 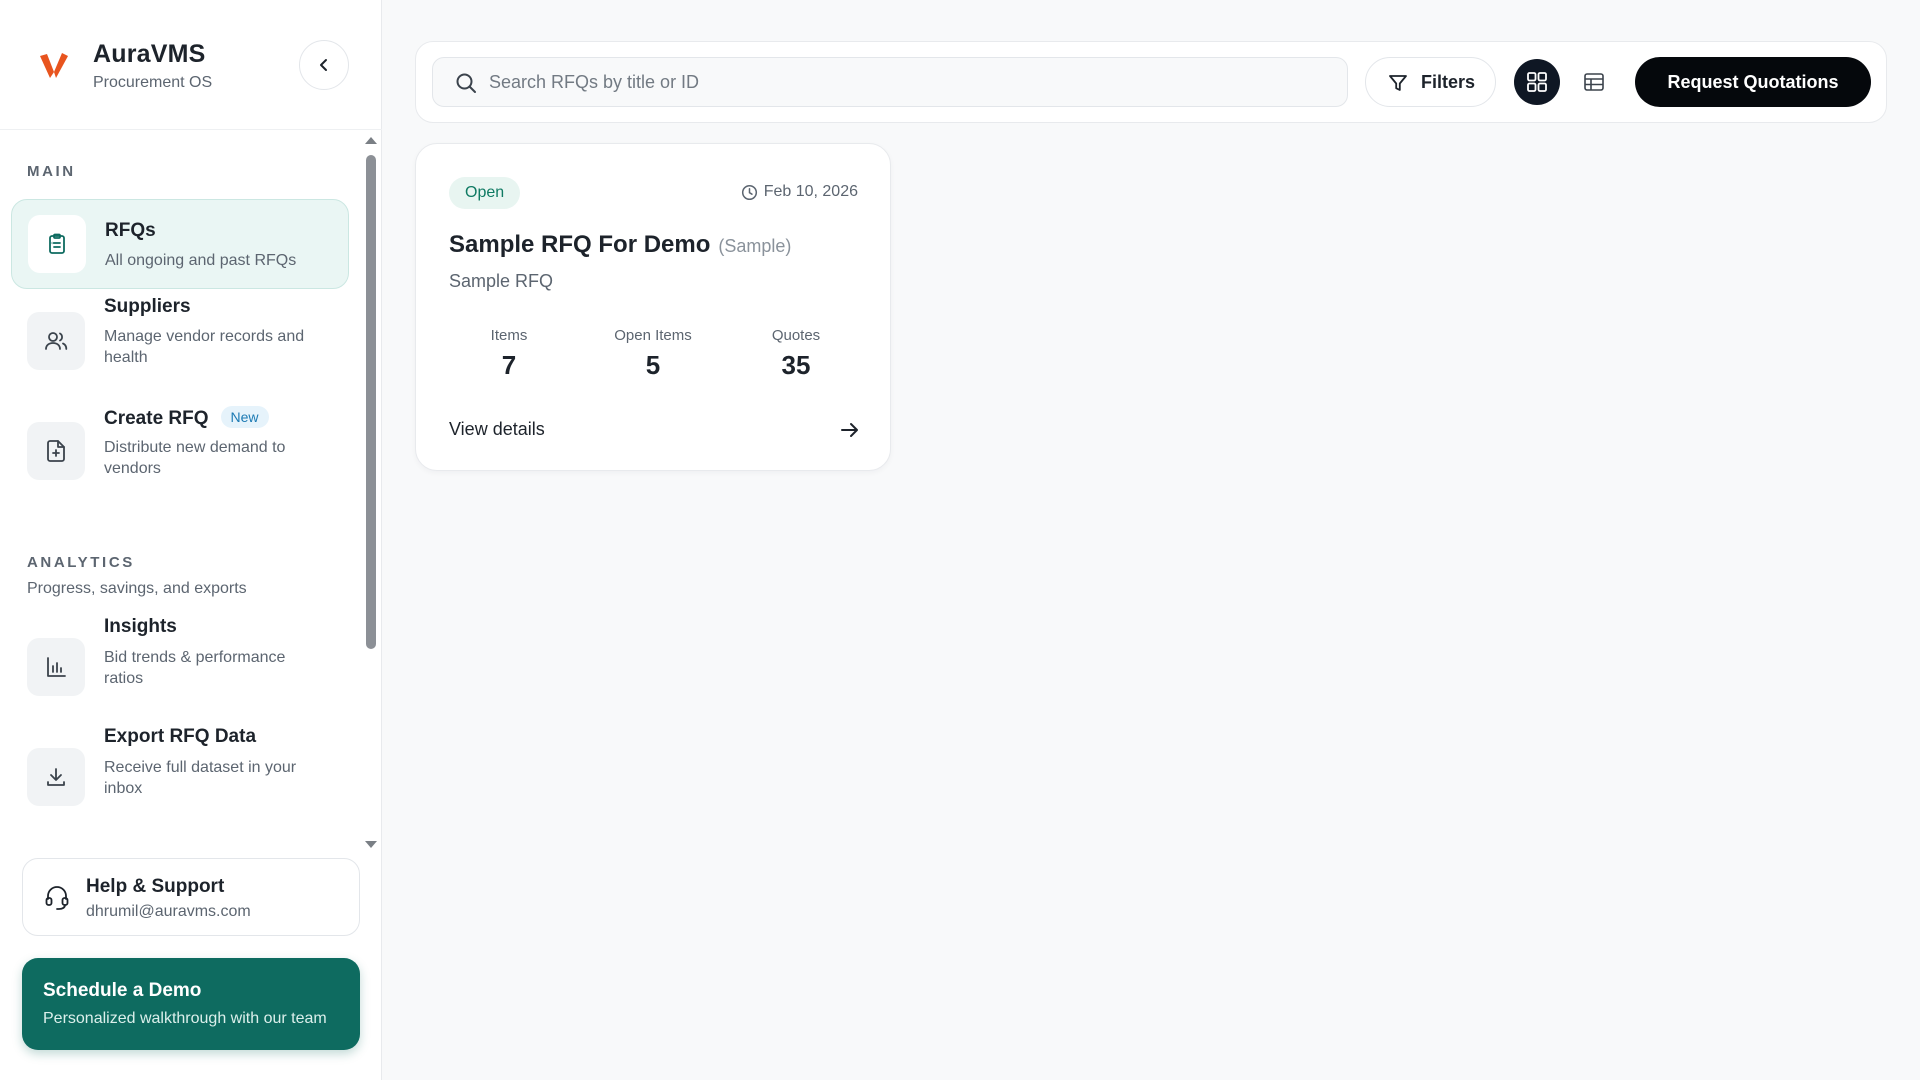 I want to click on sidebar-scrollbar, so click(x=371, y=492).